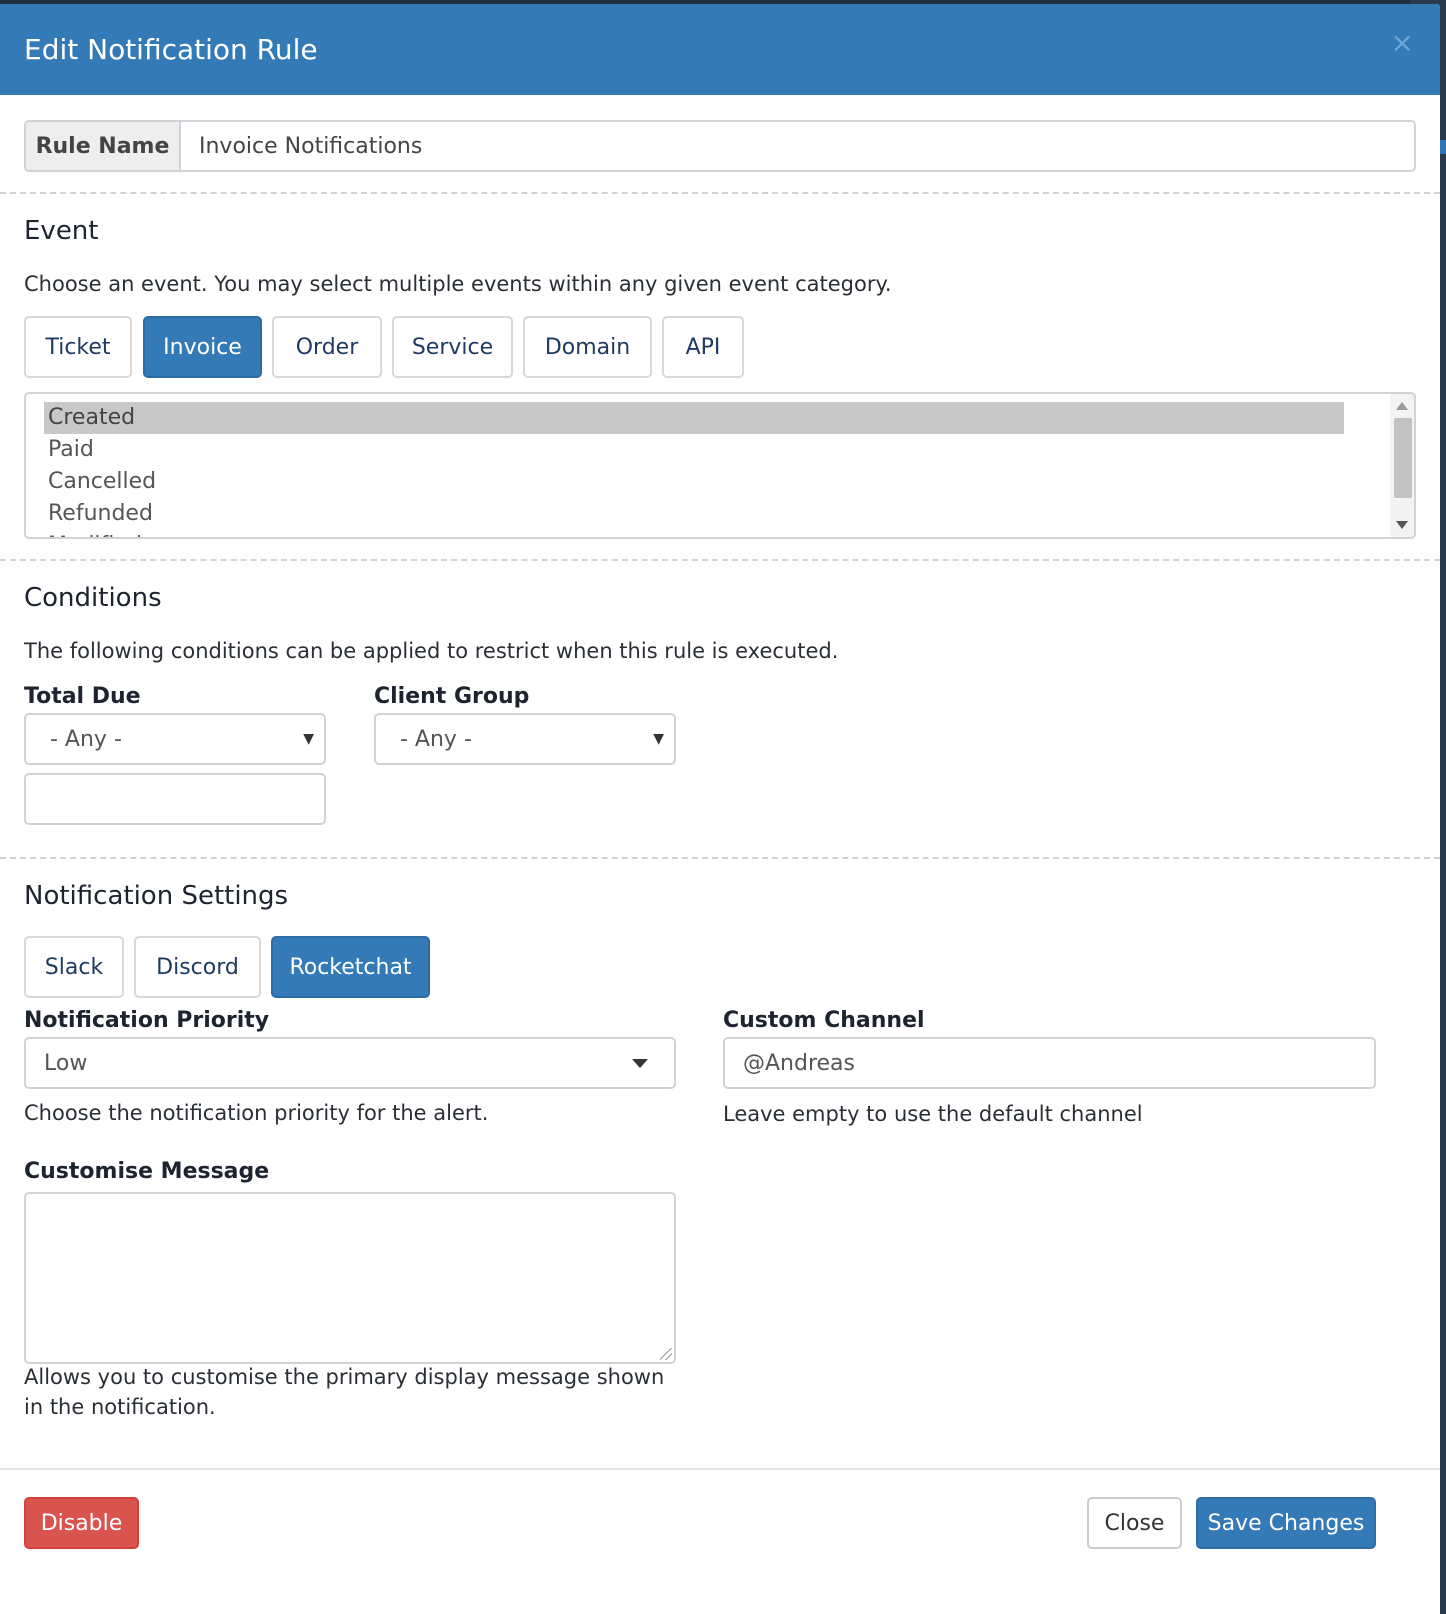 The height and width of the screenshot is (1614, 1446). I want to click on total-due-label: Total Due, so click(82, 696).